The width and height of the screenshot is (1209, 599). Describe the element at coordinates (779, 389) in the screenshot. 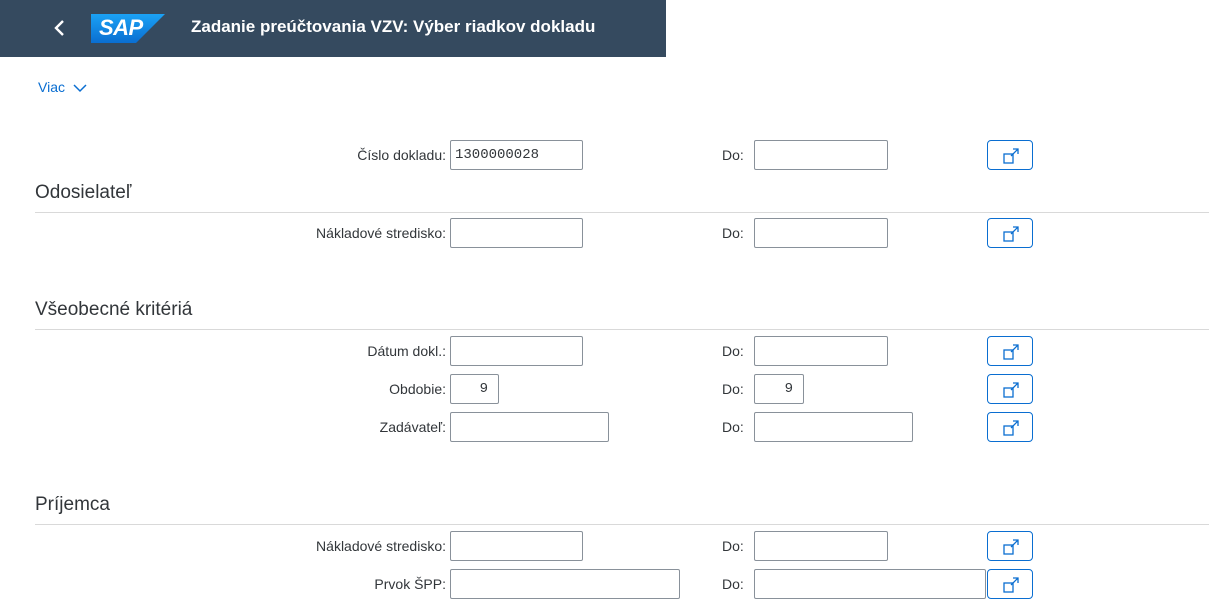

I see `period-to-input: 9` at that location.